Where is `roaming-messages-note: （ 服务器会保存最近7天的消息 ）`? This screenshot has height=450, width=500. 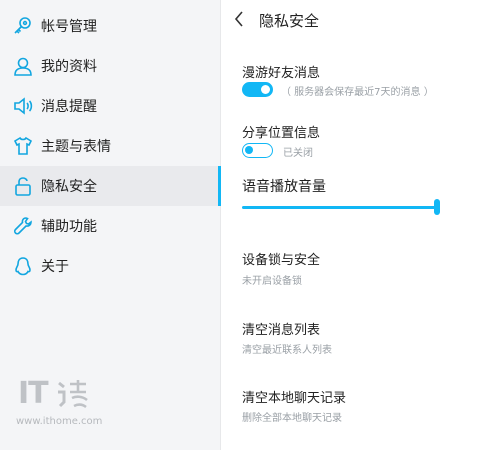 roaming-messages-note: （ 服务器会保存最近7天的消息 ） is located at coordinates (357, 92).